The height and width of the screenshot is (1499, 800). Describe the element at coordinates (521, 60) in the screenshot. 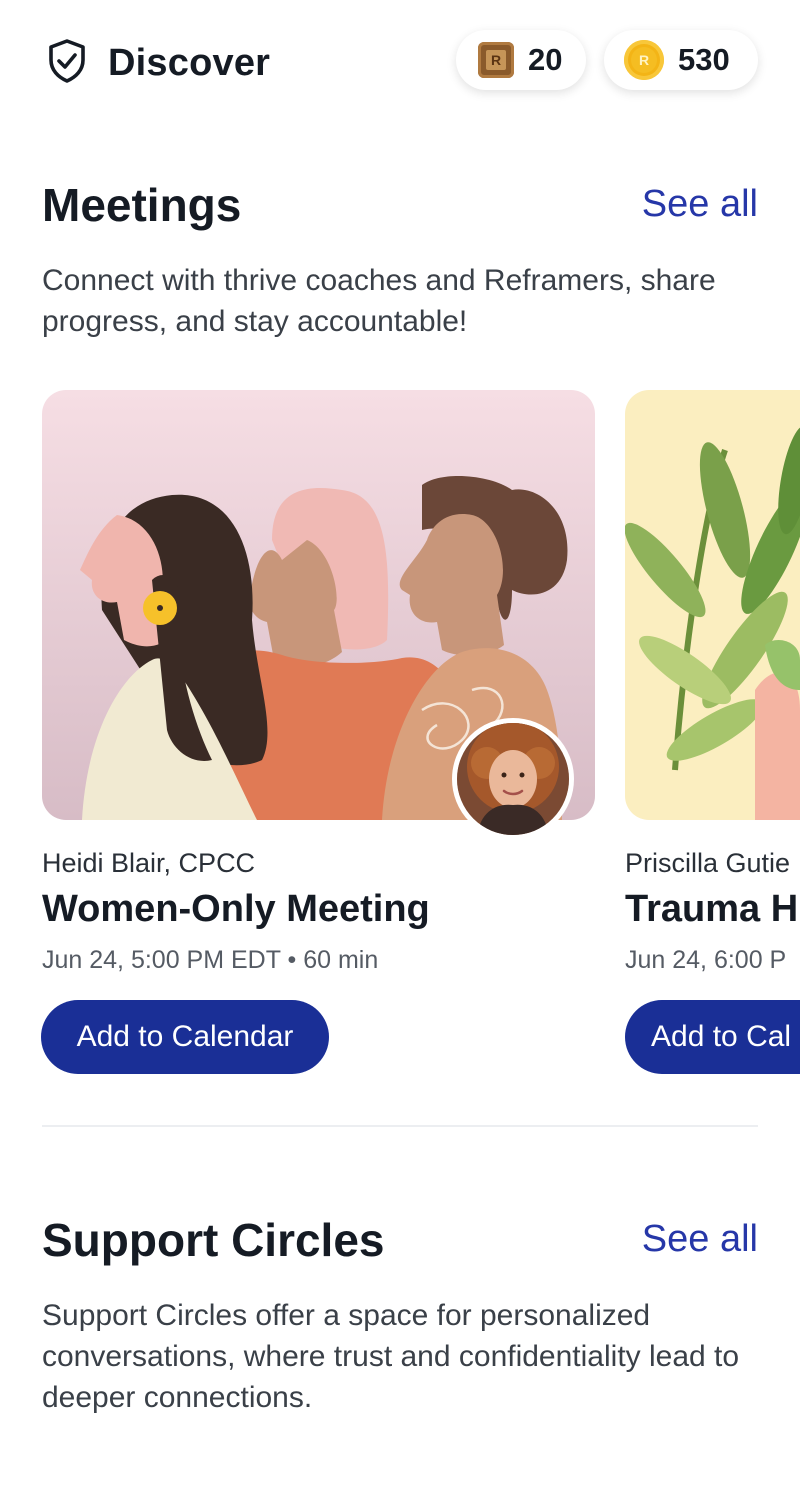

I see `r-token-balance: R 20` at that location.